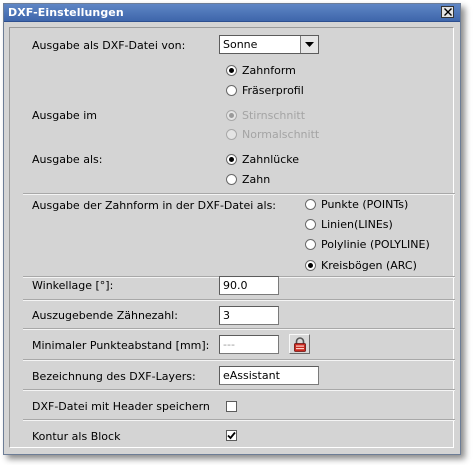 The image size is (476, 465). I want to click on radio-polyline, so click(310, 244).